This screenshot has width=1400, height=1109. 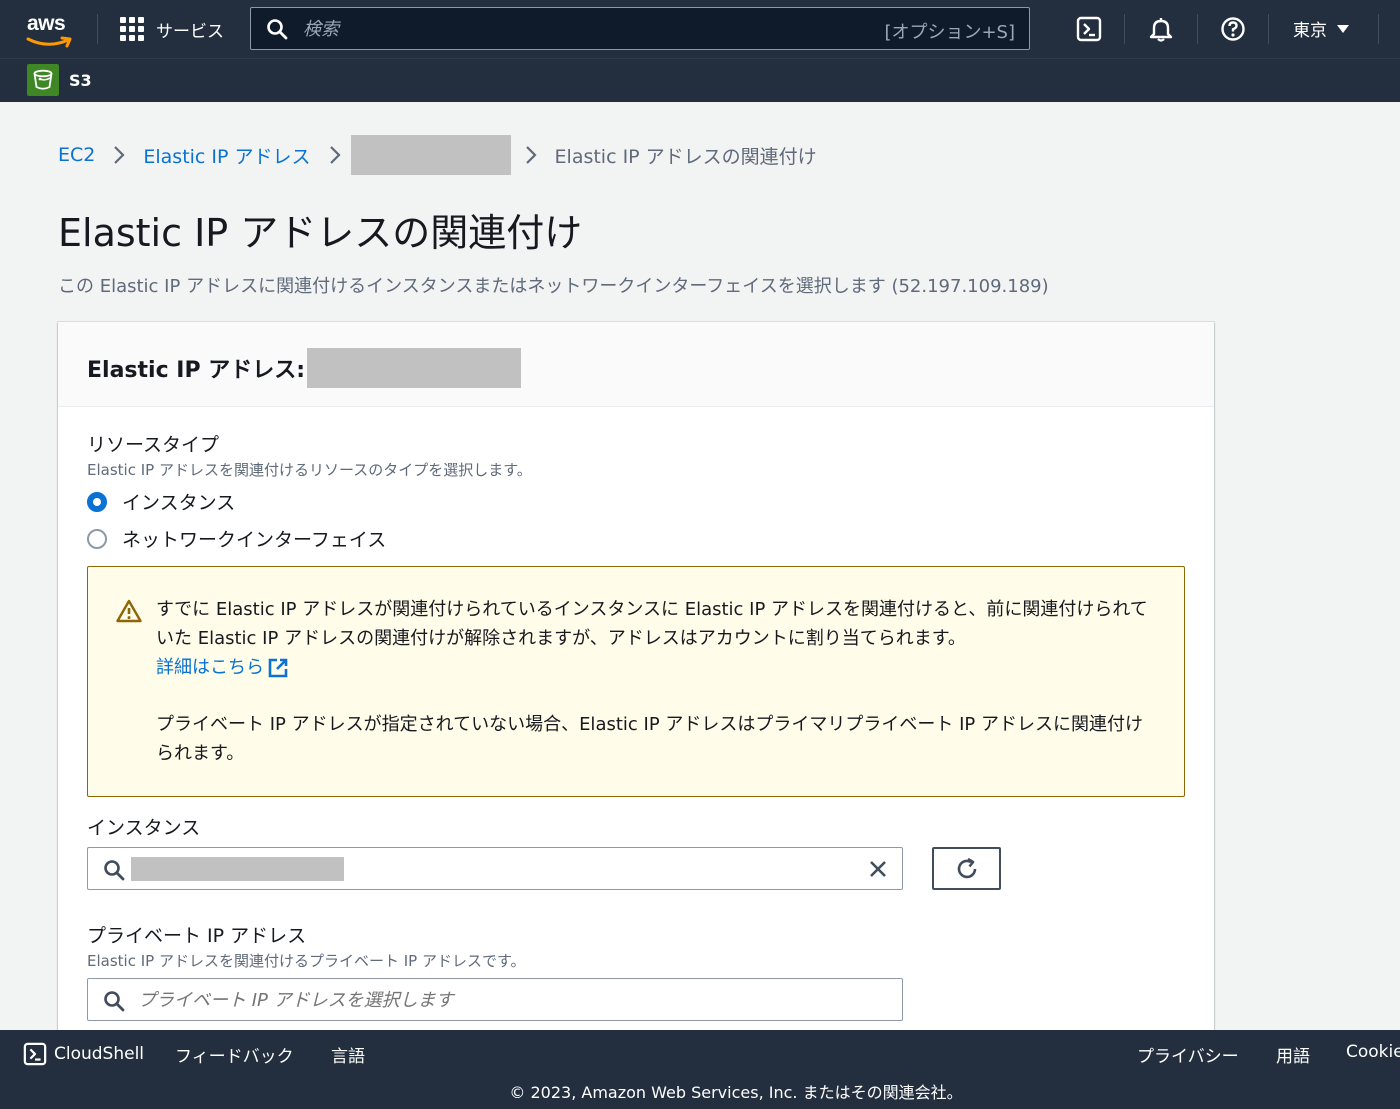 What do you see at coordinates (1293, 1054) in the screenshot?
I see `footer-terms-link: 用語` at bounding box center [1293, 1054].